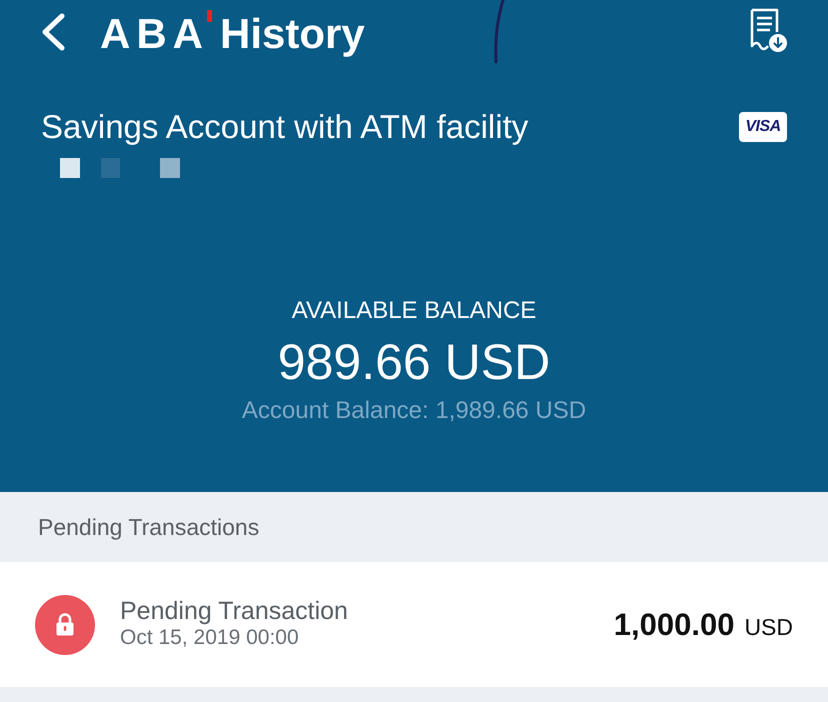  What do you see at coordinates (674, 624) in the screenshot?
I see `transaction-amount: 1,000.00` at bounding box center [674, 624].